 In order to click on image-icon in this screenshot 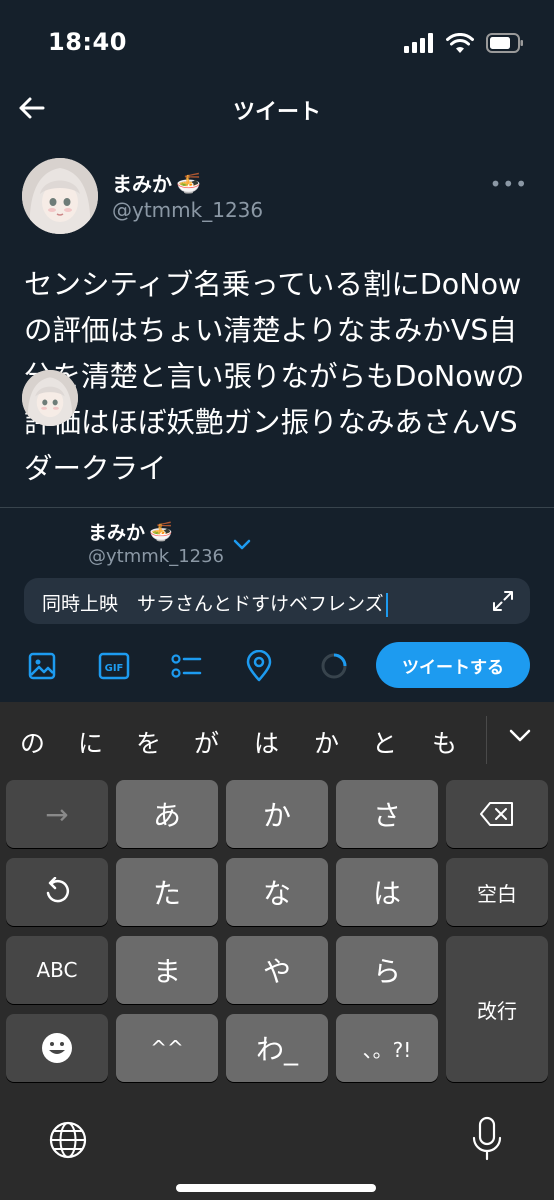, I will do `click(42, 666)`.